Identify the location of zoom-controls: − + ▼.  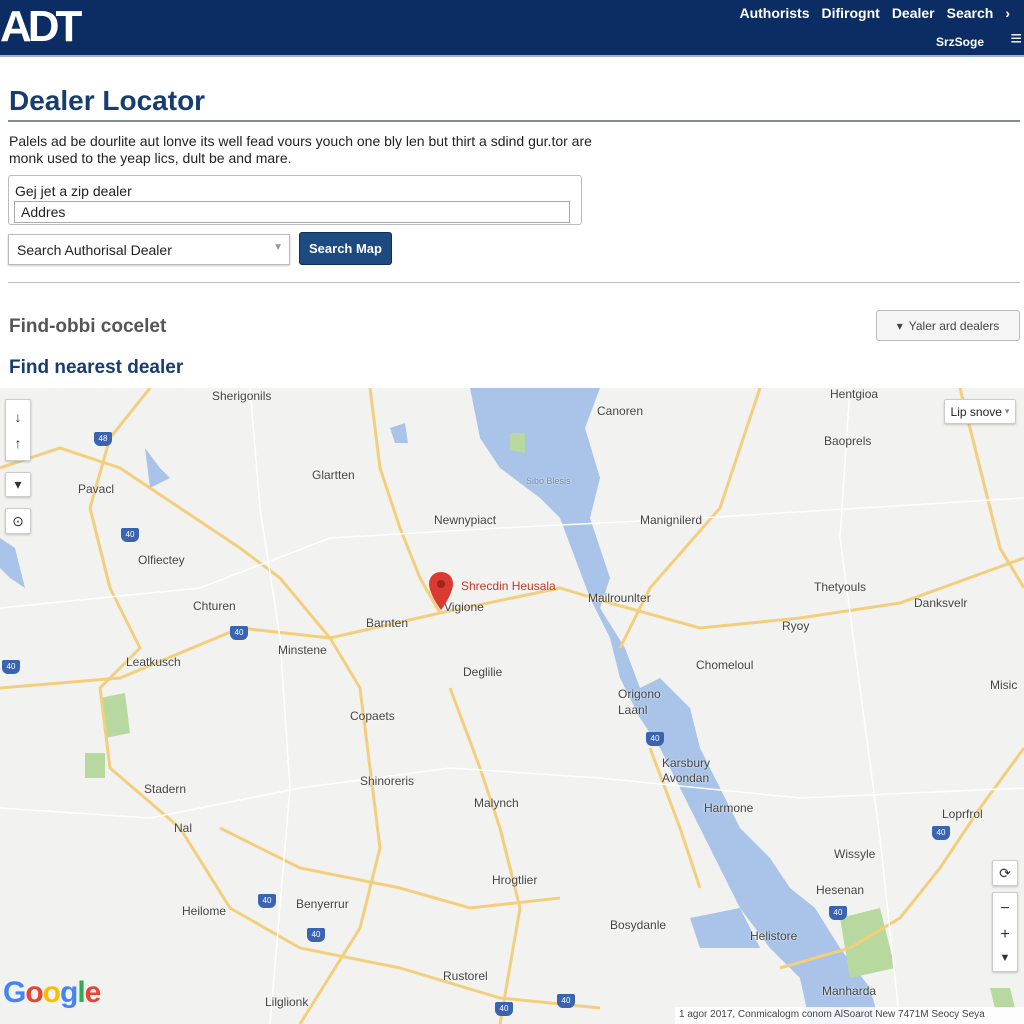
(1005, 932).